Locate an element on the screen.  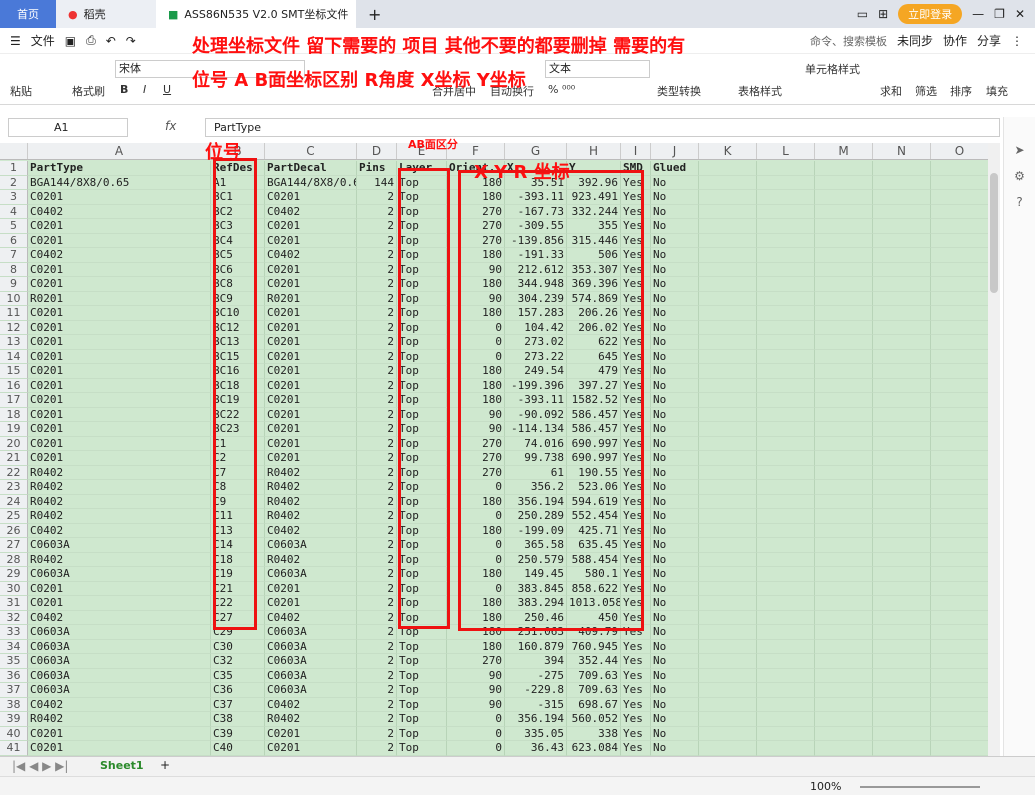
row-number: 26 is located at coordinates (14, 530).